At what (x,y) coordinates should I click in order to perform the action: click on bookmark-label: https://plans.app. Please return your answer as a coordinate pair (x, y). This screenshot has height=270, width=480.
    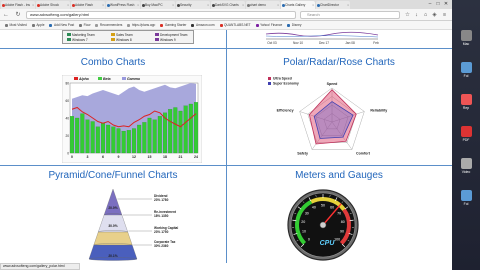
    Looking at the image, I should click on (143, 25).